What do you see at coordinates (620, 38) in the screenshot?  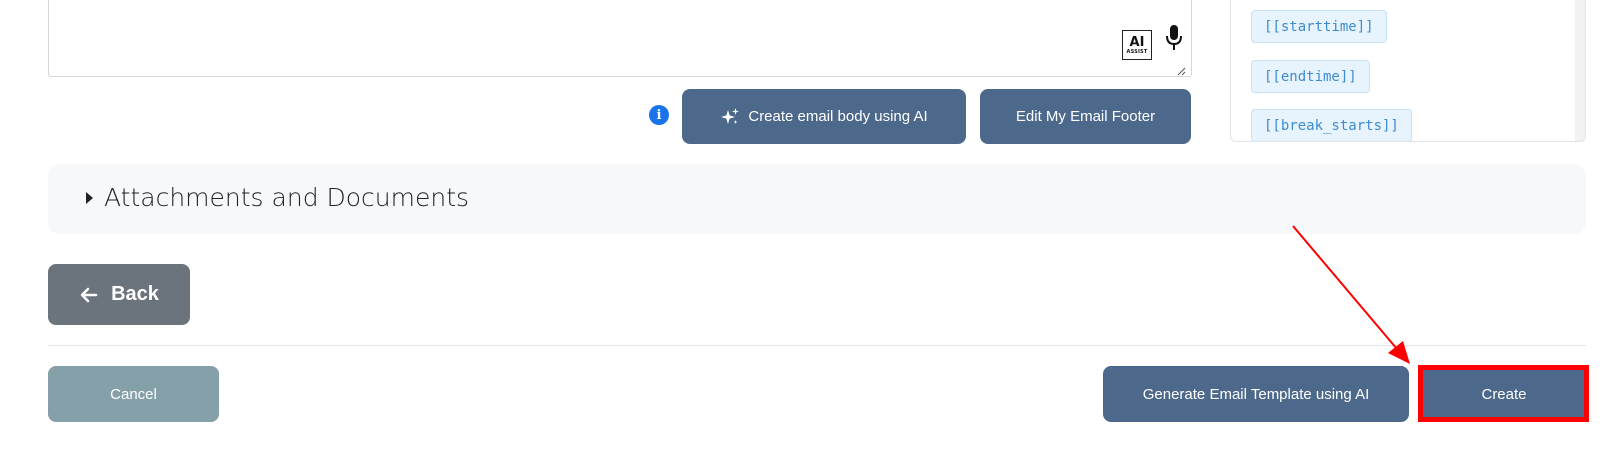 I see `email-body-editor` at bounding box center [620, 38].